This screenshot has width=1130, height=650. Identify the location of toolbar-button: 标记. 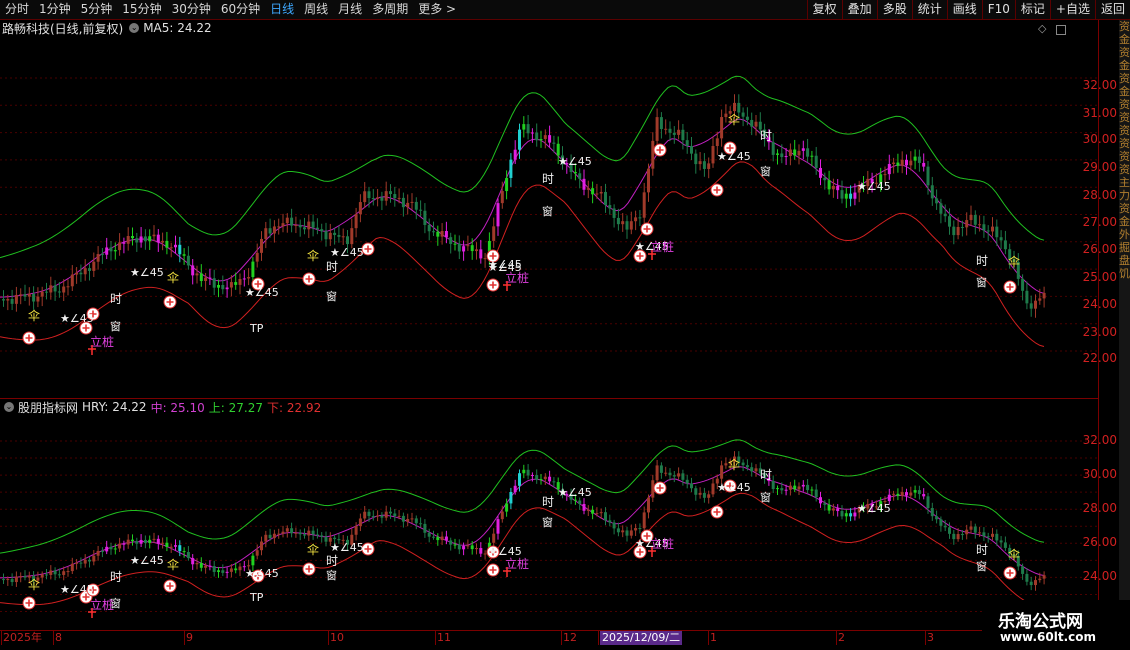
(1032, 9).